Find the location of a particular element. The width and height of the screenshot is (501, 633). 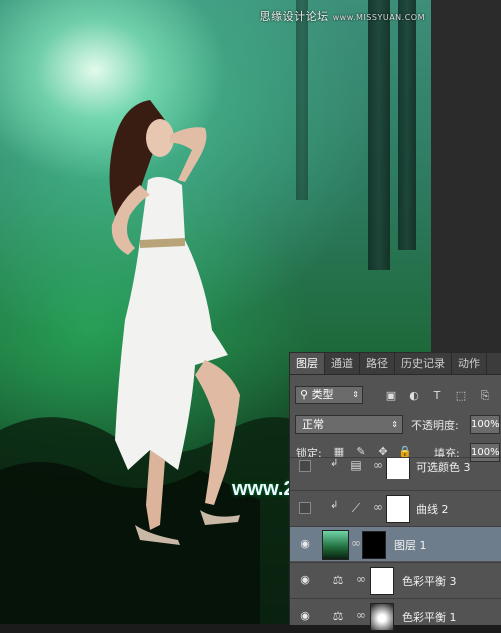

image-filter-icon: ▣ is located at coordinates (391, 396).